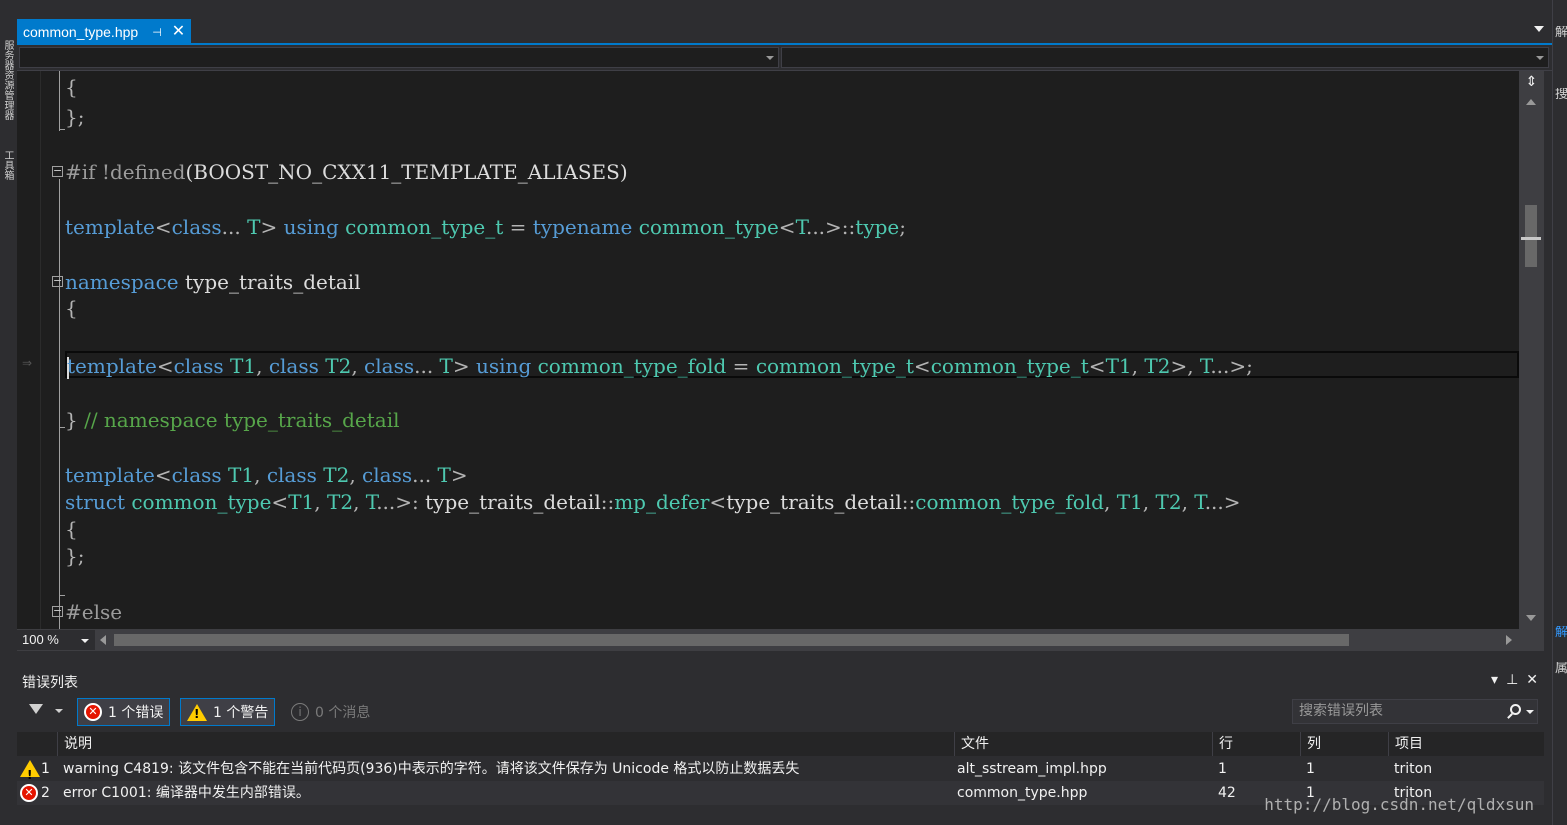 This screenshot has width=1567, height=825. What do you see at coordinates (1009, 502) in the screenshot?
I see `code-token: common_type_fold` at bounding box center [1009, 502].